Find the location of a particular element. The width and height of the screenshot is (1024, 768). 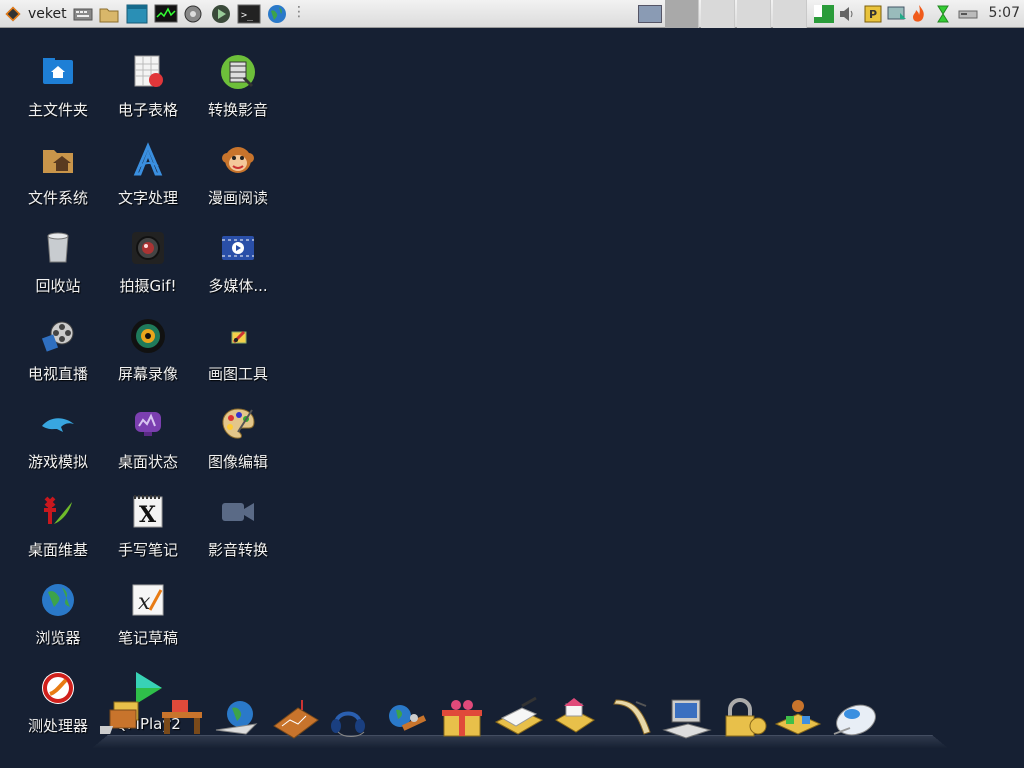

desktop-icon-label: 笔记草稿 is located at coordinates (147, 638).